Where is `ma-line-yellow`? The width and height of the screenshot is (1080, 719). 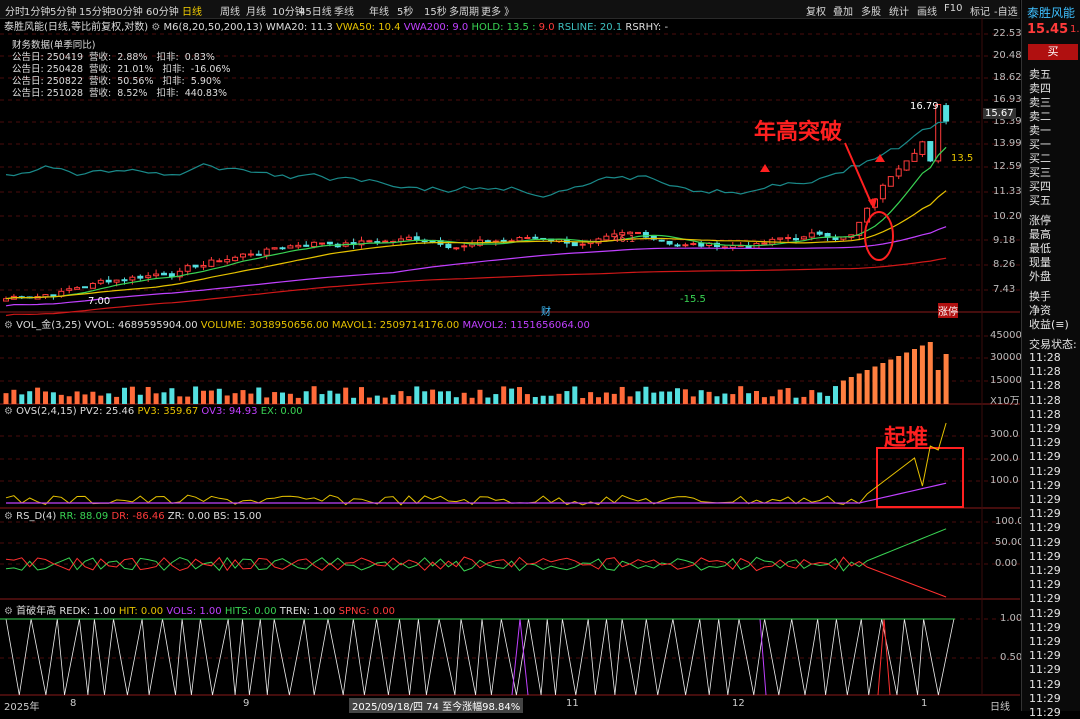
ma-line-yellow is located at coordinates (476, 245).